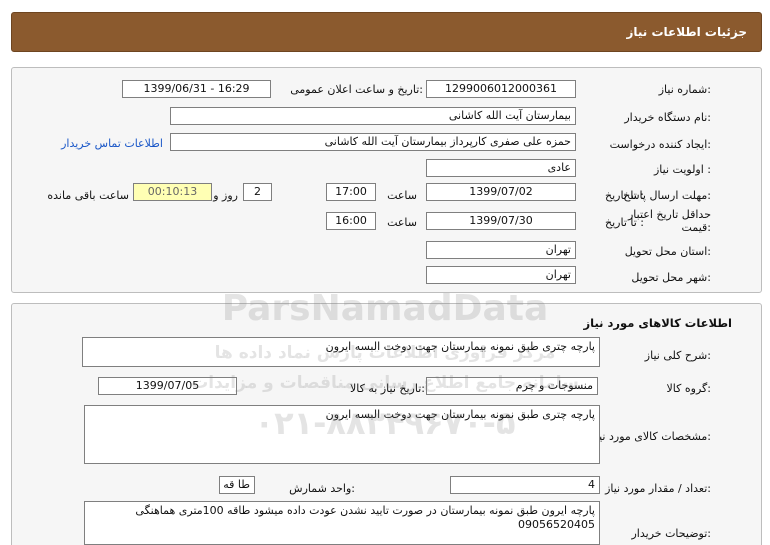 This screenshot has height=545, width=770. Describe the element at coordinates (501, 89) in the screenshot. I see `need-number-field: 1299006012000361` at that location.